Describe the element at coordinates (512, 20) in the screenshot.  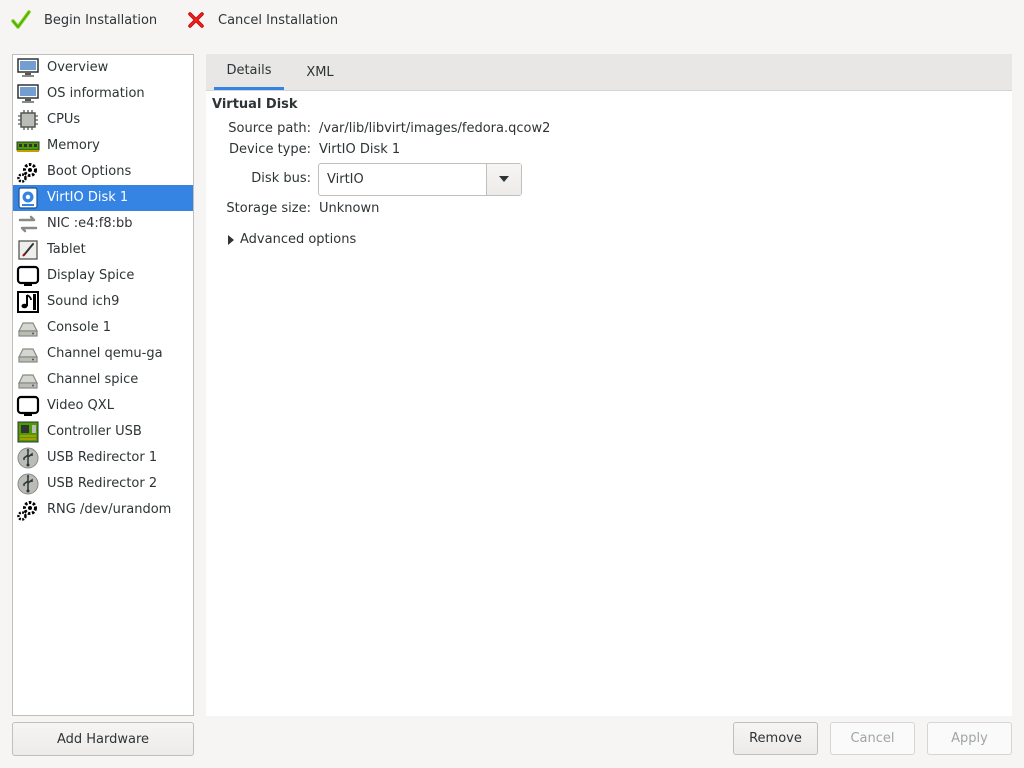
I see `toolbar: Begin Installation Cancel Installation` at that location.